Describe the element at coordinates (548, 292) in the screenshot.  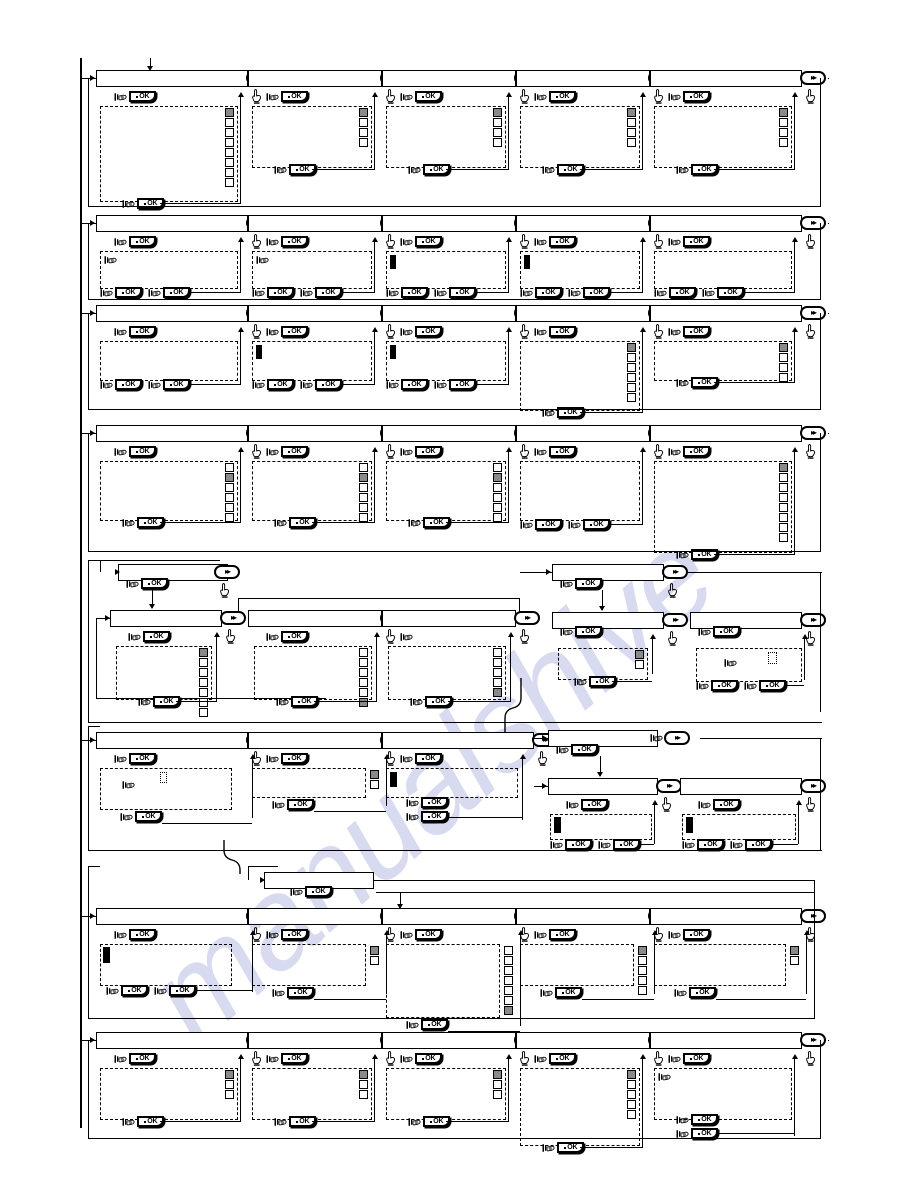
I see `flow-row-2-confirm-a-4-key-button: OK` at that location.